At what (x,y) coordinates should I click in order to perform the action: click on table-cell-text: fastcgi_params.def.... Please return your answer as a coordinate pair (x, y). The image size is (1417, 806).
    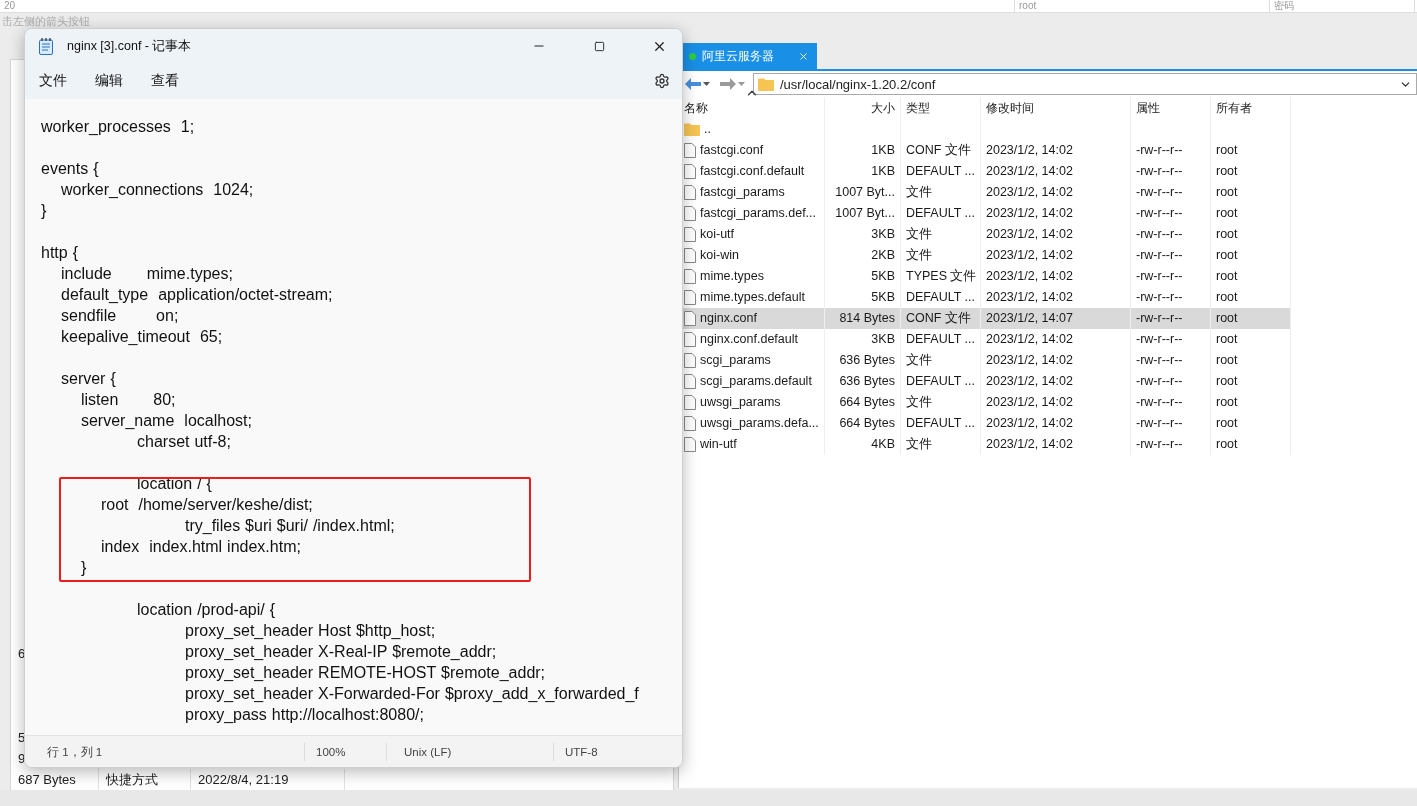
    Looking at the image, I should click on (758, 213).